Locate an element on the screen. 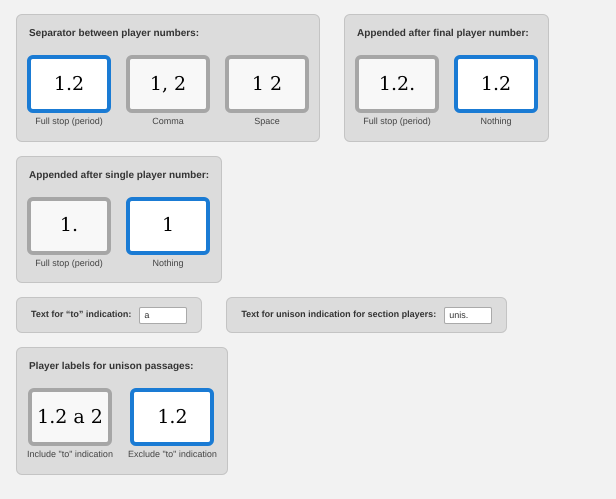 The image size is (616, 499). option-label: Include "to" indication is located at coordinates (70, 454).